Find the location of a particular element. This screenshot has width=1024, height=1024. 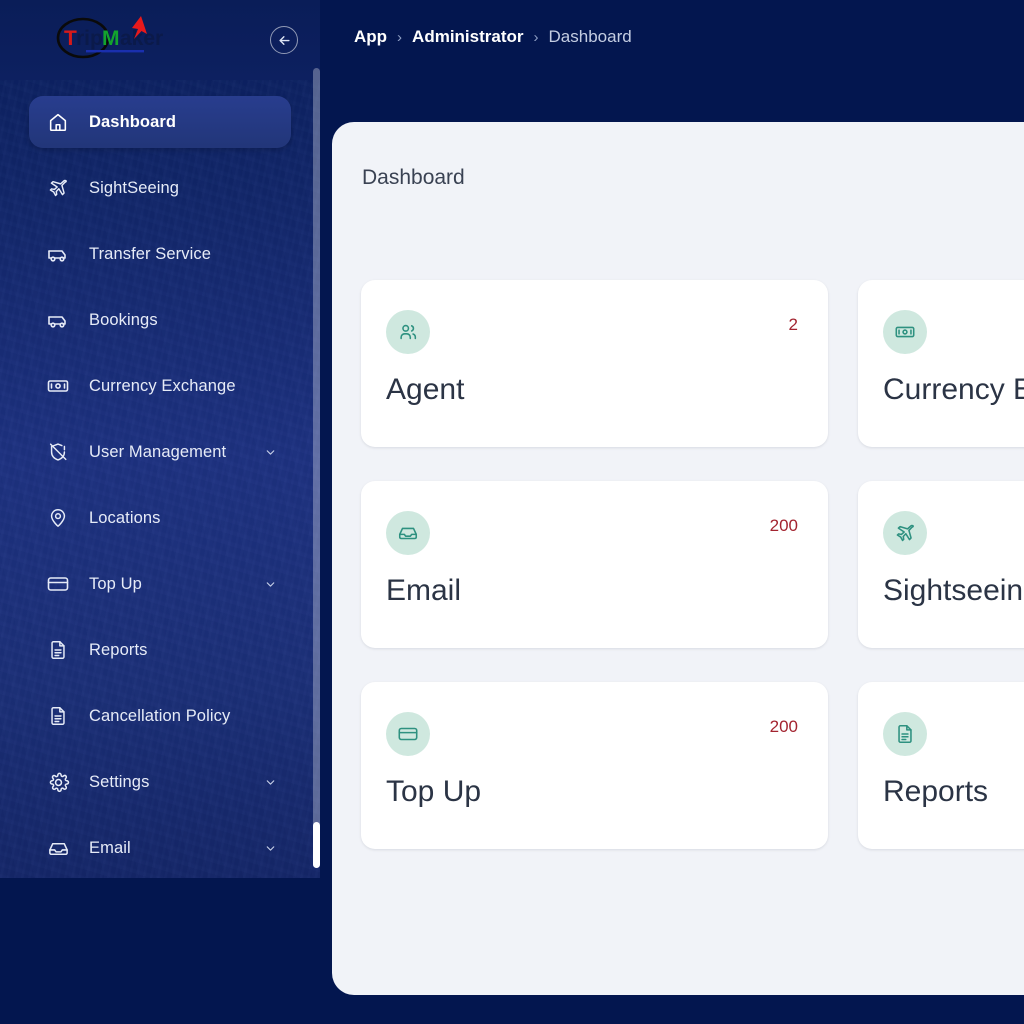

arrow-left-circle-icon is located at coordinates (284, 40).